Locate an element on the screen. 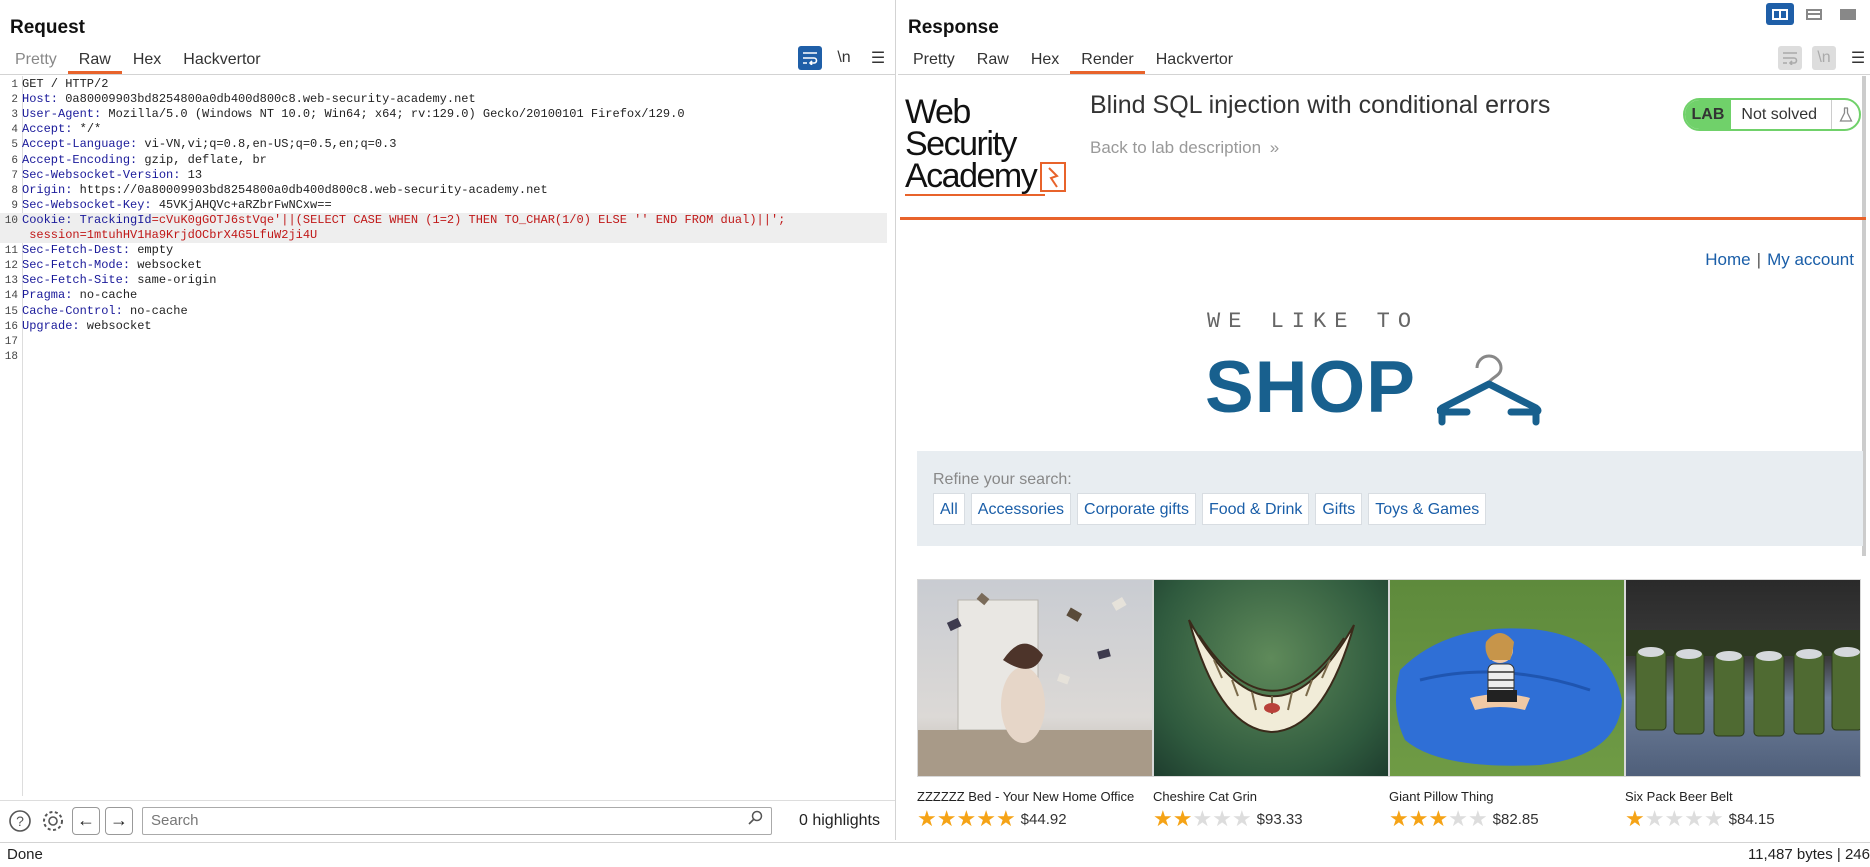  request-line: 14 Pragma: no-cache is located at coordinates (443, 295).